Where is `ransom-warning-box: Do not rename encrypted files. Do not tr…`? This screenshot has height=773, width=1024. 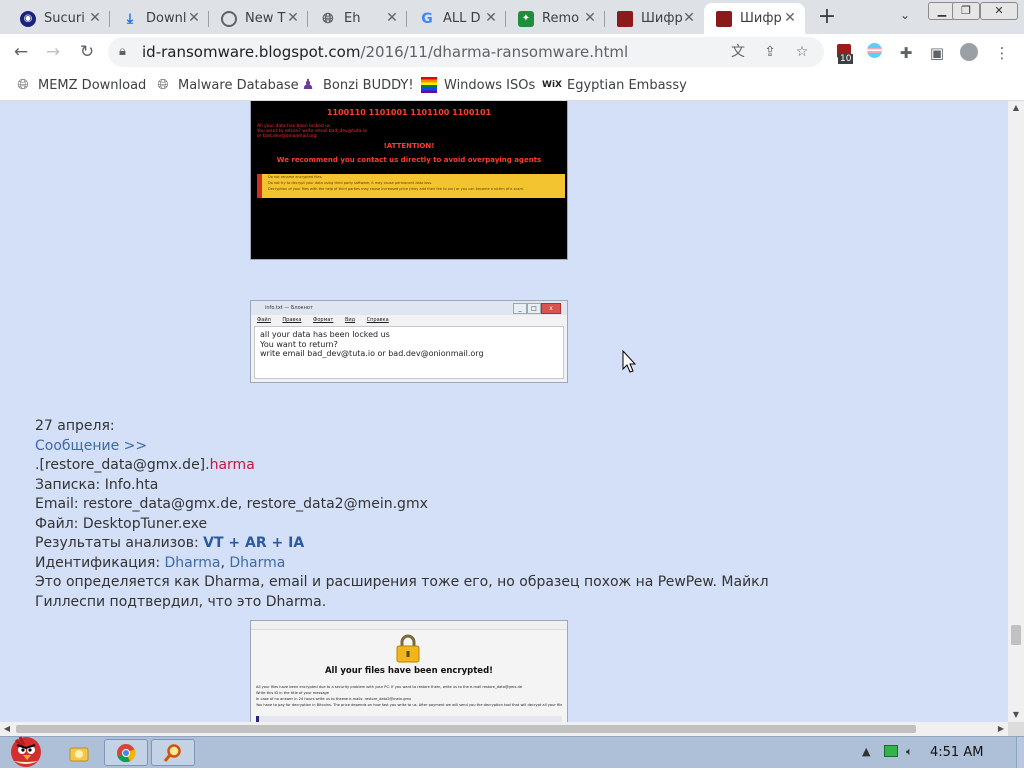
ransom-warning-box: Do not rename encrypted files. Do not tr… is located at coordinates (411, 186).